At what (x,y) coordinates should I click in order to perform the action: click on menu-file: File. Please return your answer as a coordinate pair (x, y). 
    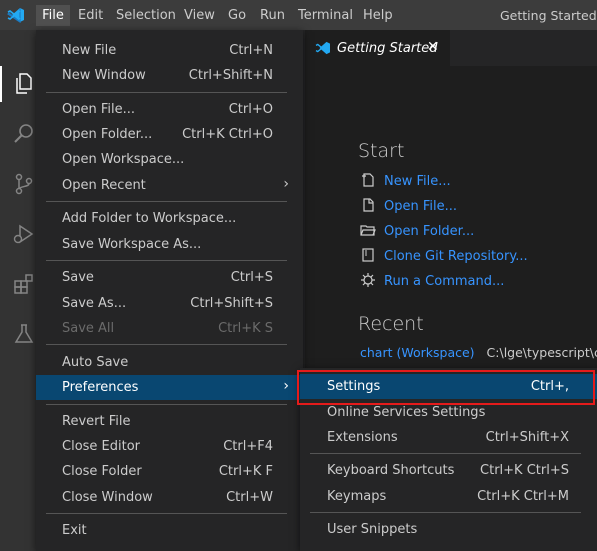
    Looking at the image, I should click on (53, 15).